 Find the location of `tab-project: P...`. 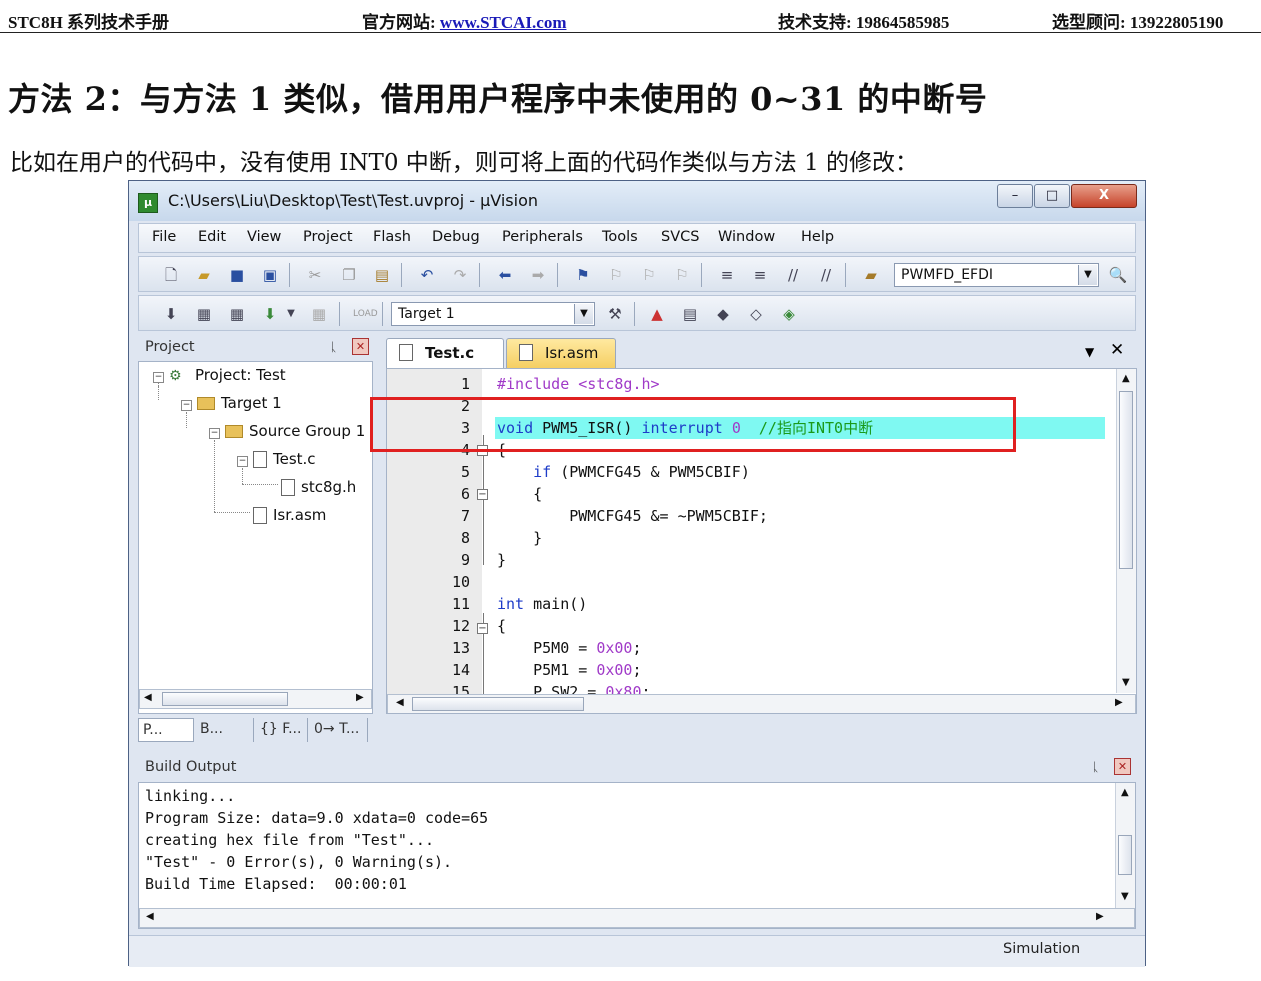

tab-project: P... is located at coordinates (166, 730).